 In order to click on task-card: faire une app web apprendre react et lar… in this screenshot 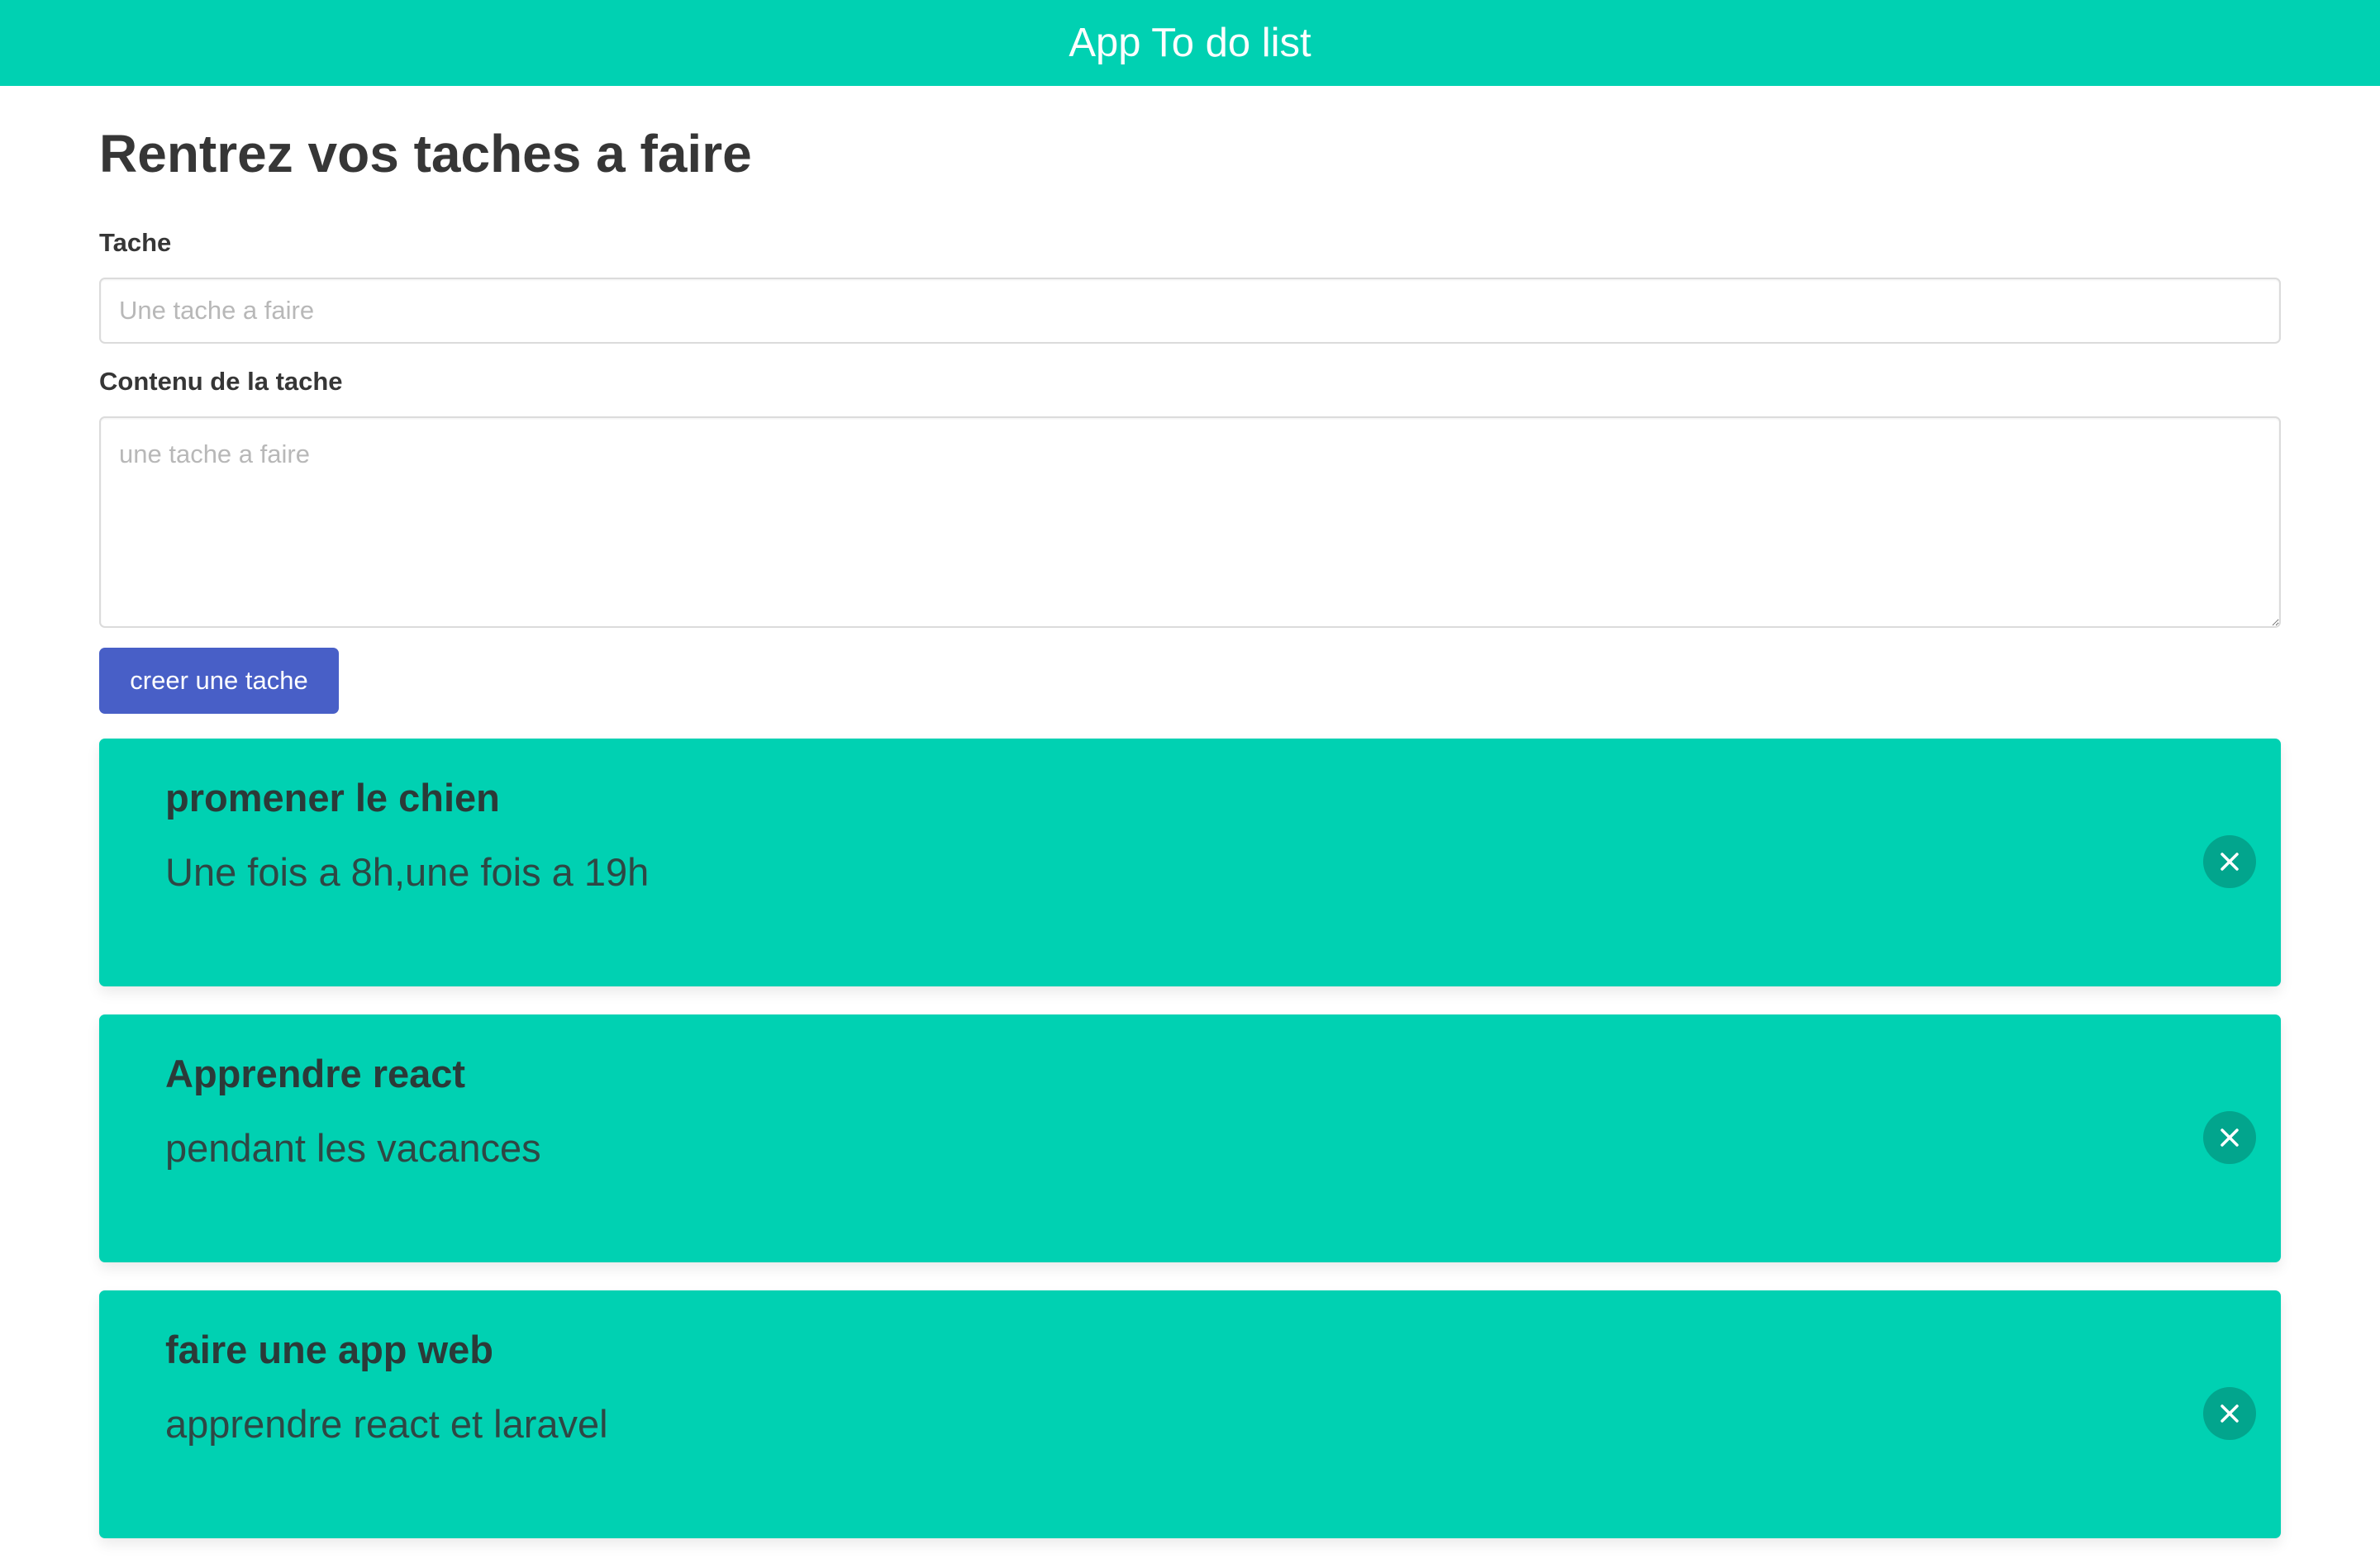, I will do `click(1190, 1414)`.